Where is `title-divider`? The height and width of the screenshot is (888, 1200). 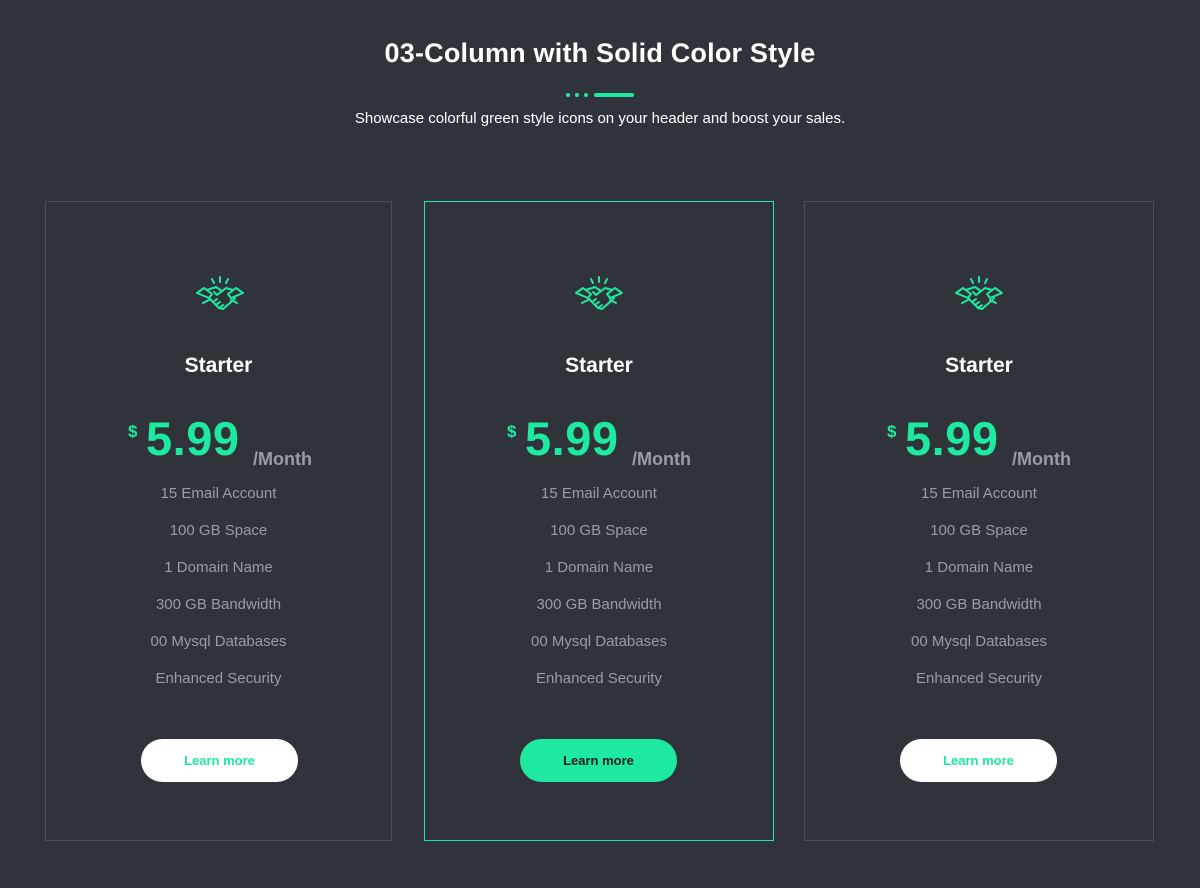 title-divider is located at coordinates (601, 95).